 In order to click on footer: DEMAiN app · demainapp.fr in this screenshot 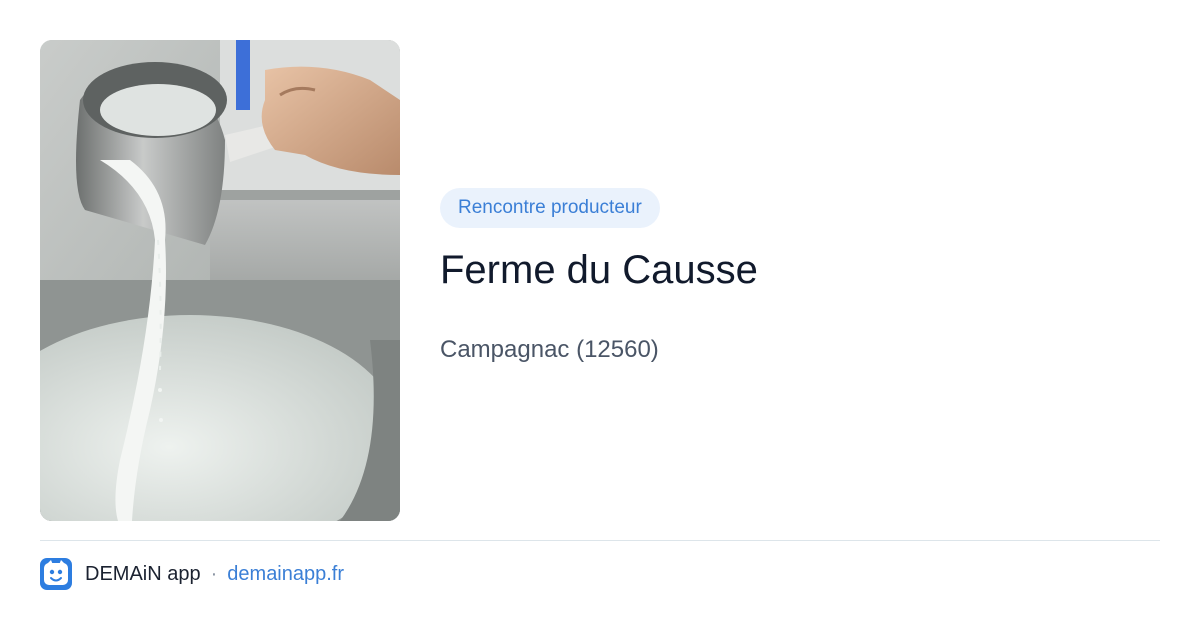, I will do `click(192, 574)`.